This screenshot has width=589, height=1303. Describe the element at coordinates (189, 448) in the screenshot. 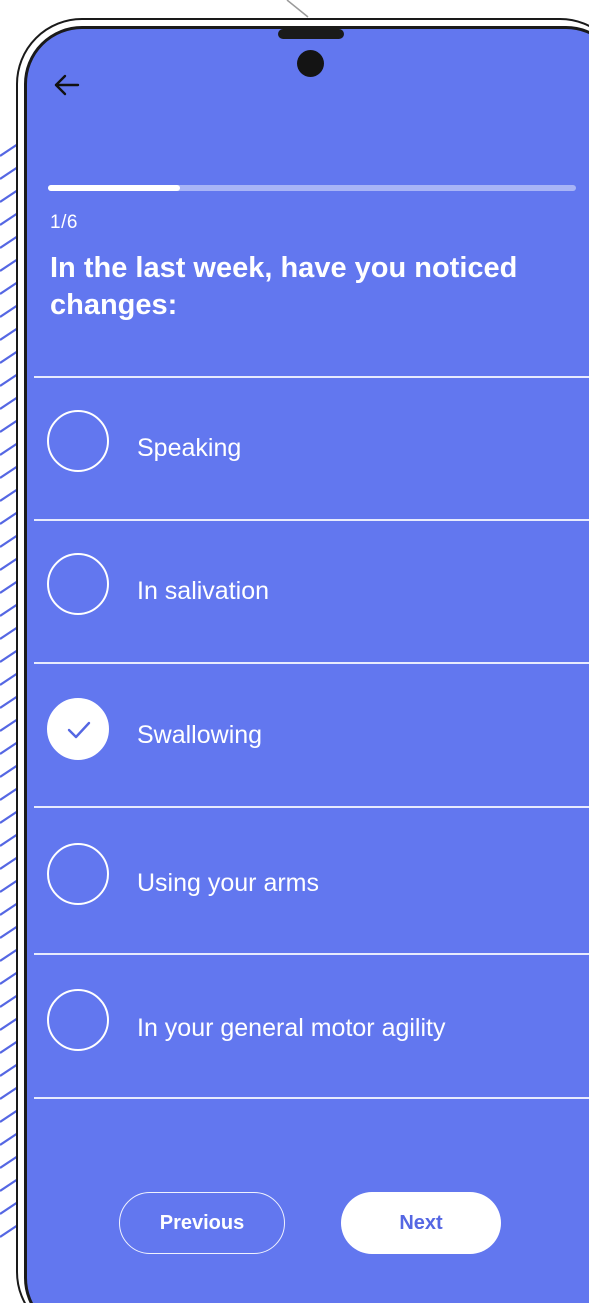

I see `option-label: Speaking` at that location.